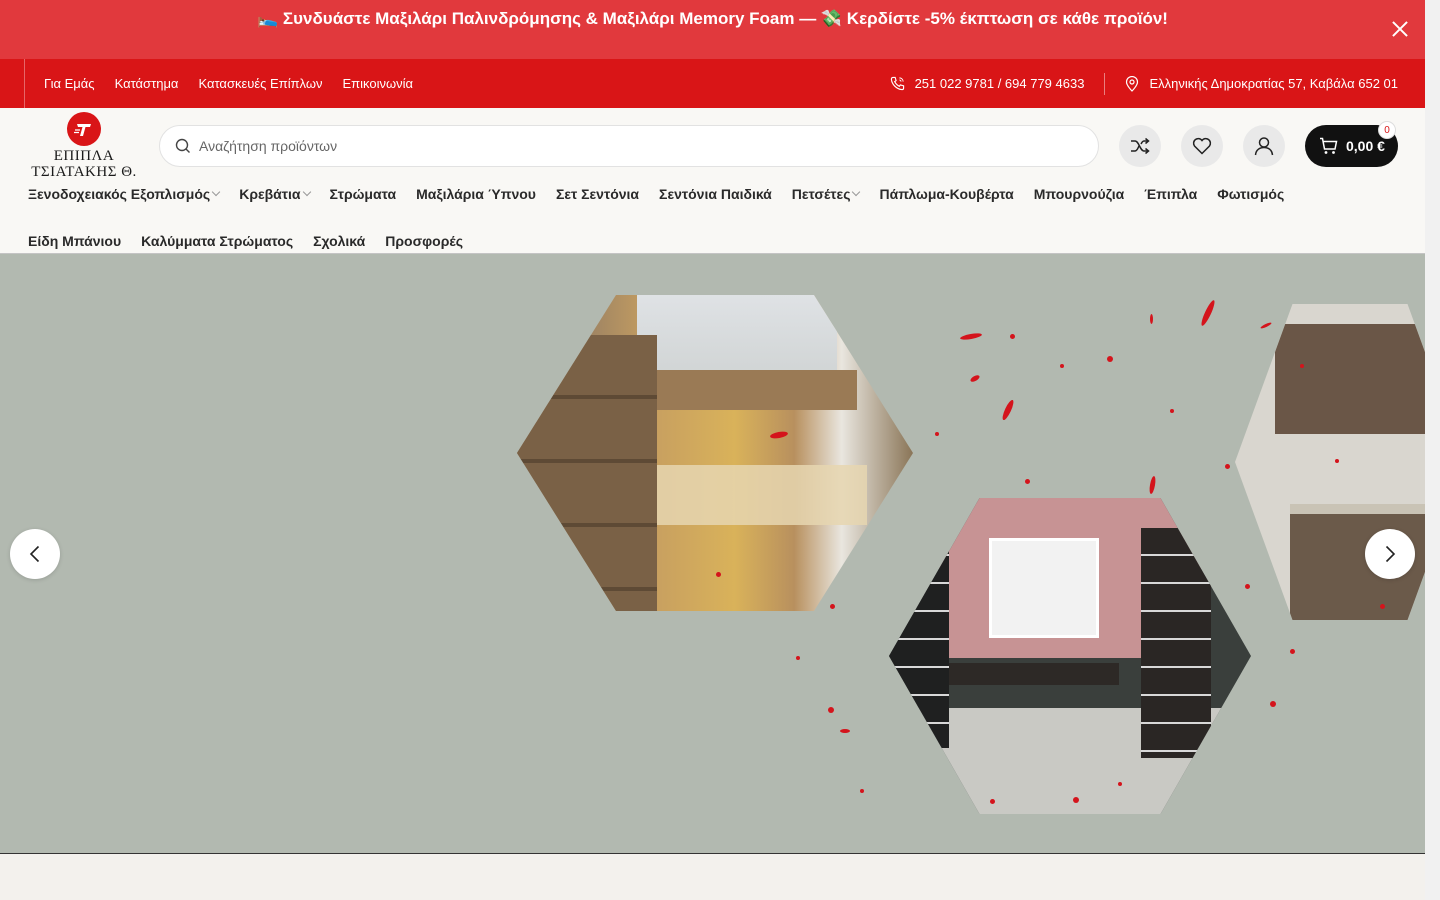 This screenshot has width=1440, height=900. I want to click on wishlist-button, so click(1202, 146).